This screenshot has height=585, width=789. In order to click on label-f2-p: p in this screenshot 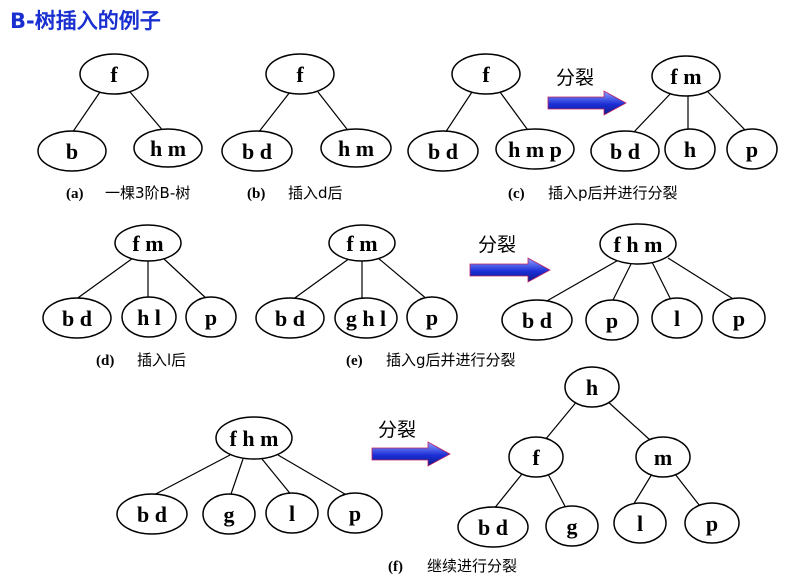, I will do `click(712, 523)`.